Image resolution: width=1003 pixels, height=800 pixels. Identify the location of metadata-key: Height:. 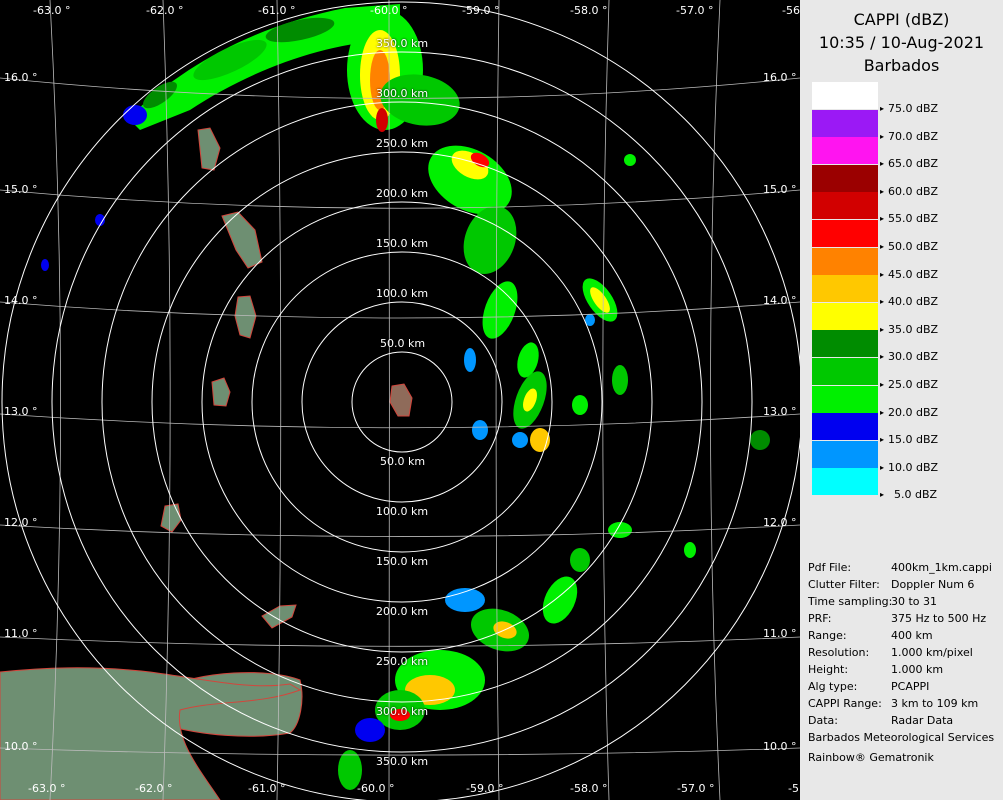
(828, 669).